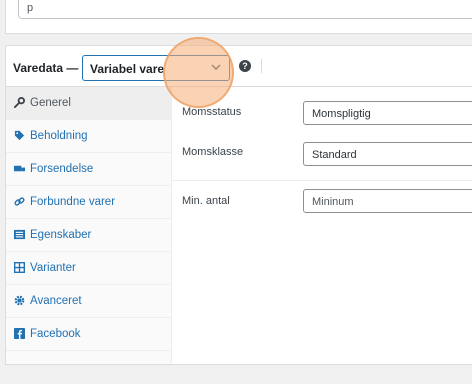 This screenshot has width=472, height=384. I want to click on product-data-title: Varedata —, so click(46, 68).